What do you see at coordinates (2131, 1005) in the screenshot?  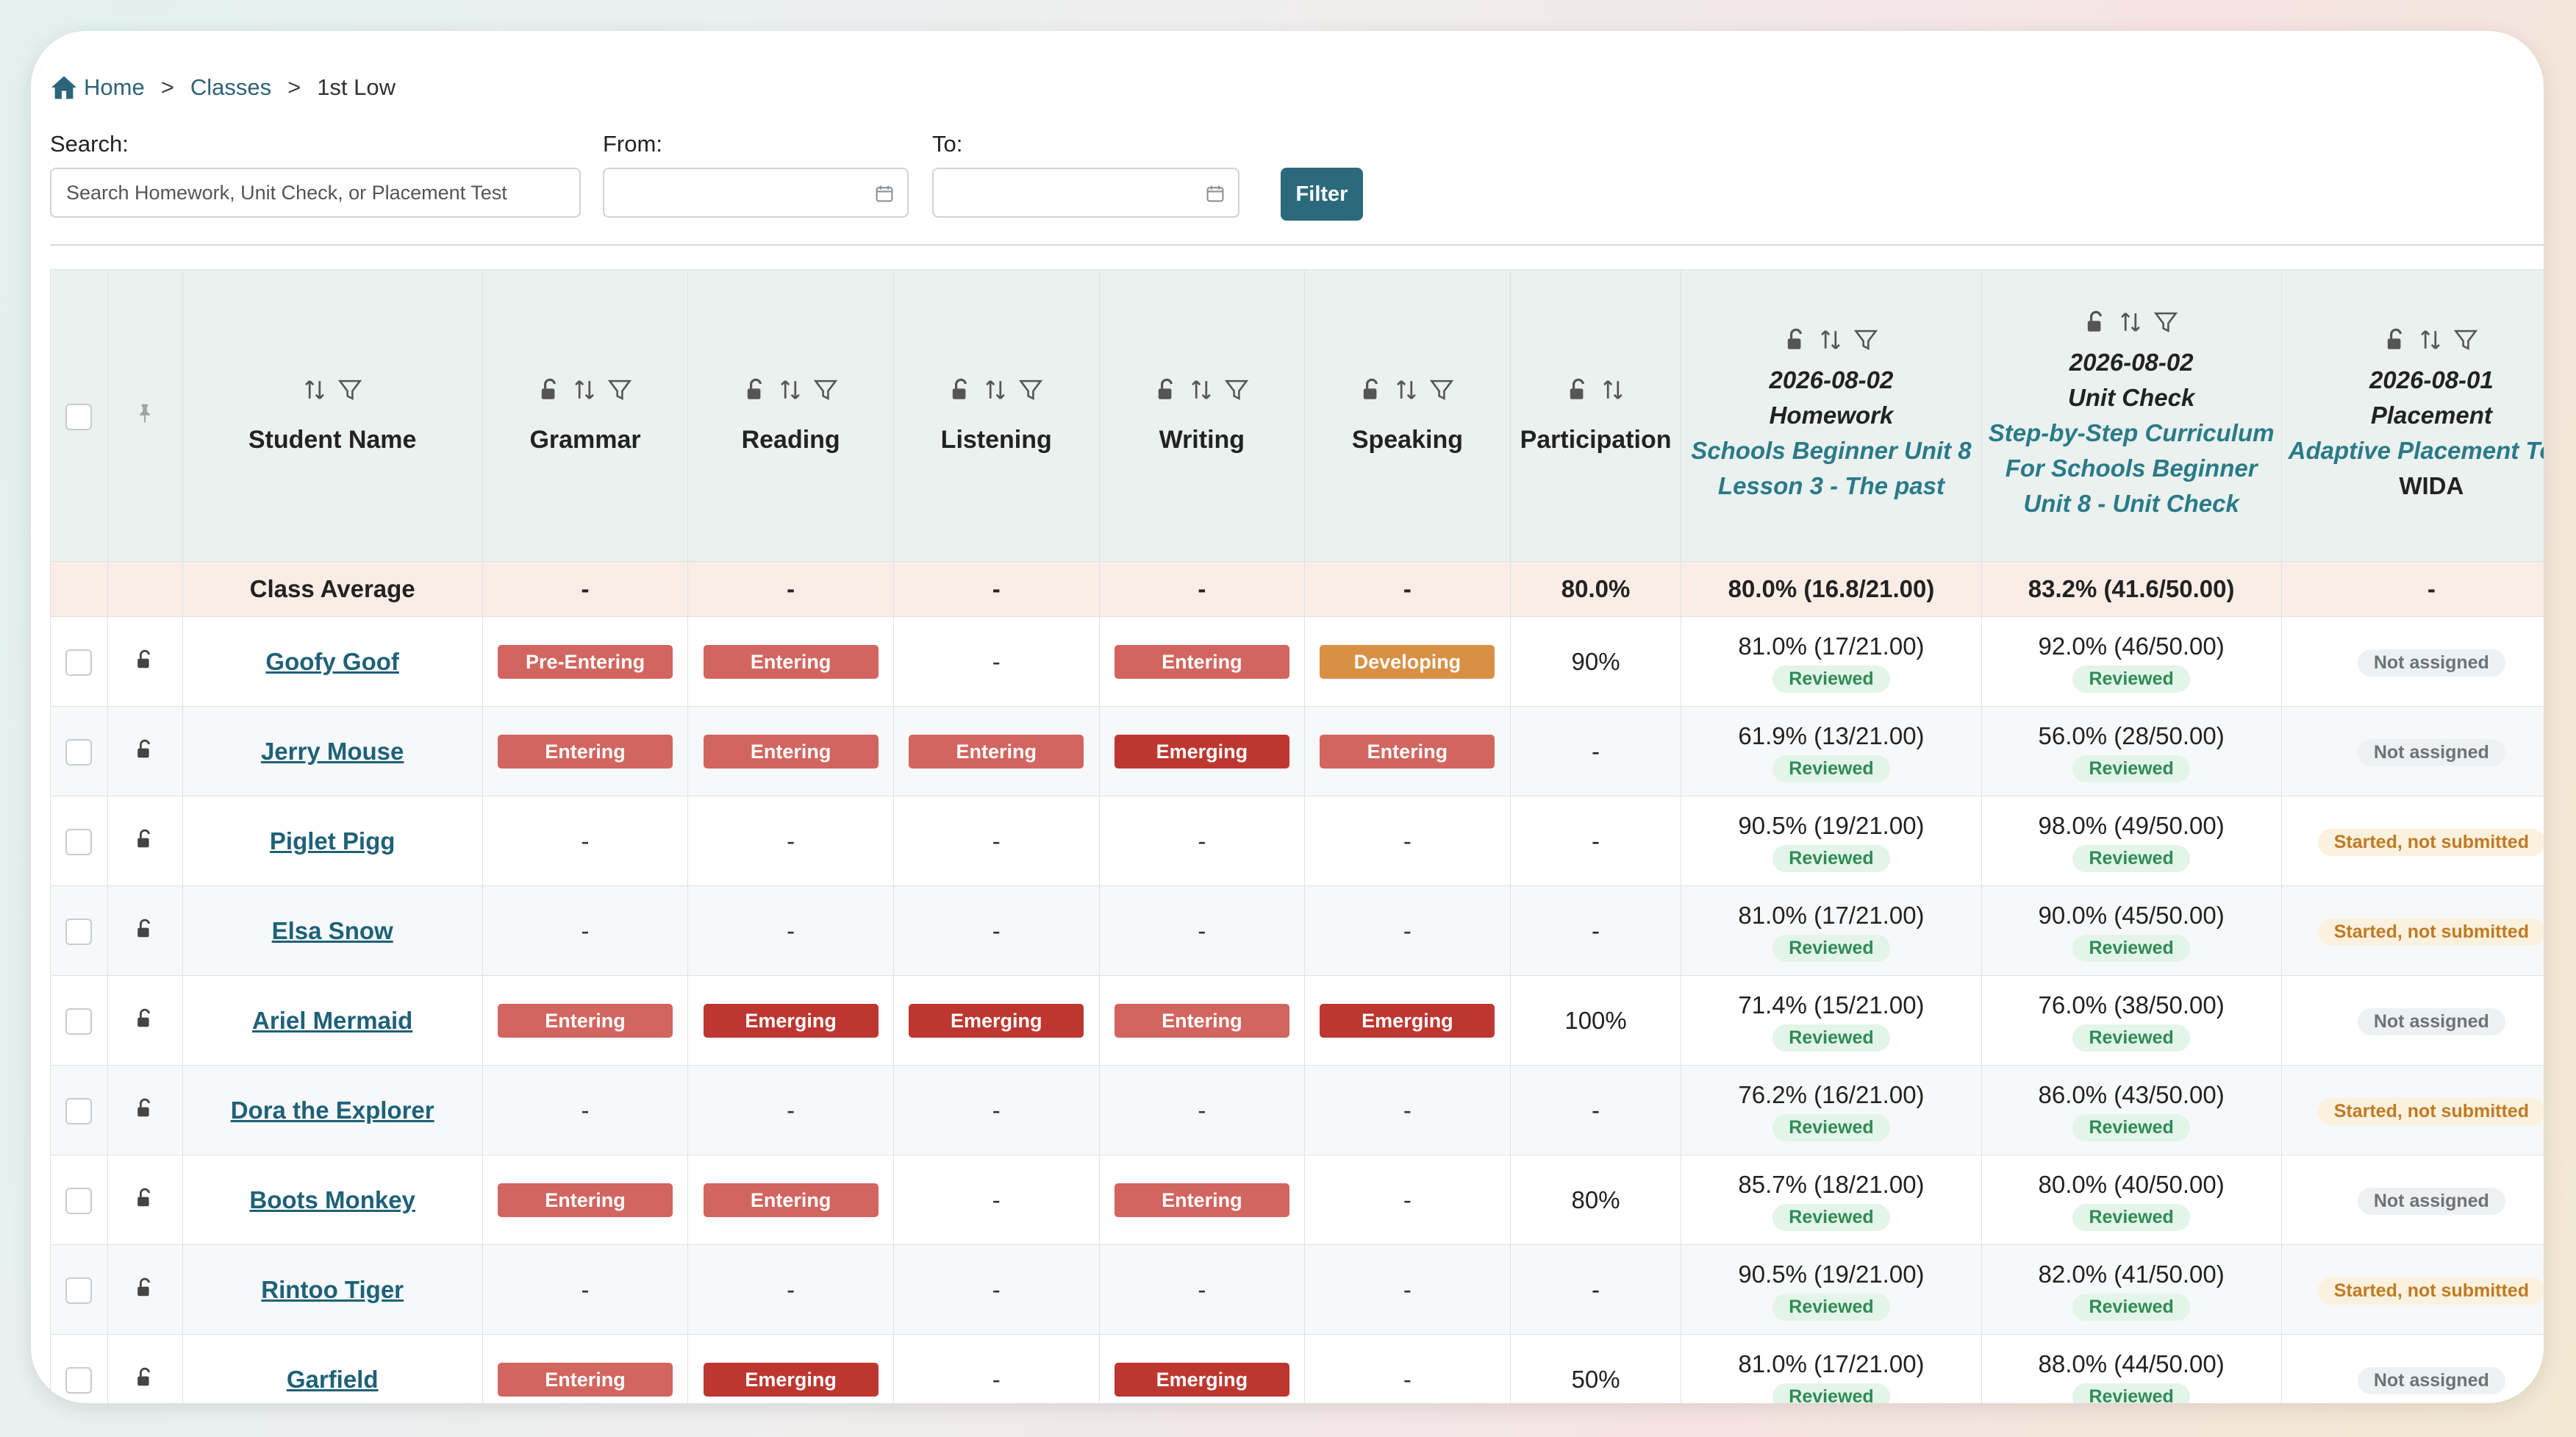 I see `unit-check-score: 76.0% (38/50.00)` at bounding box center [2131, 1005].